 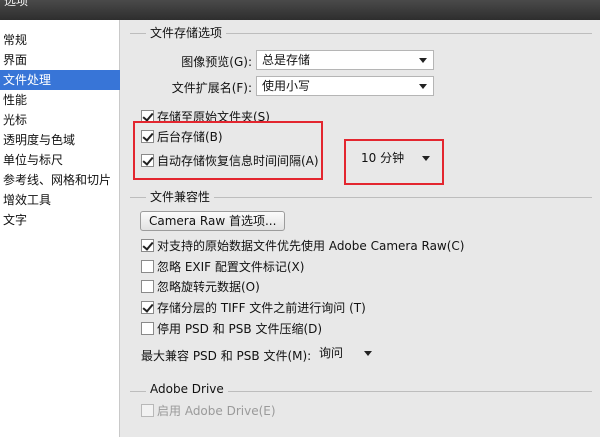 I want to click on ignore-exif-checkbox: 忽略 EXIF 配置文件标记(X), so click(x=222, y=266).